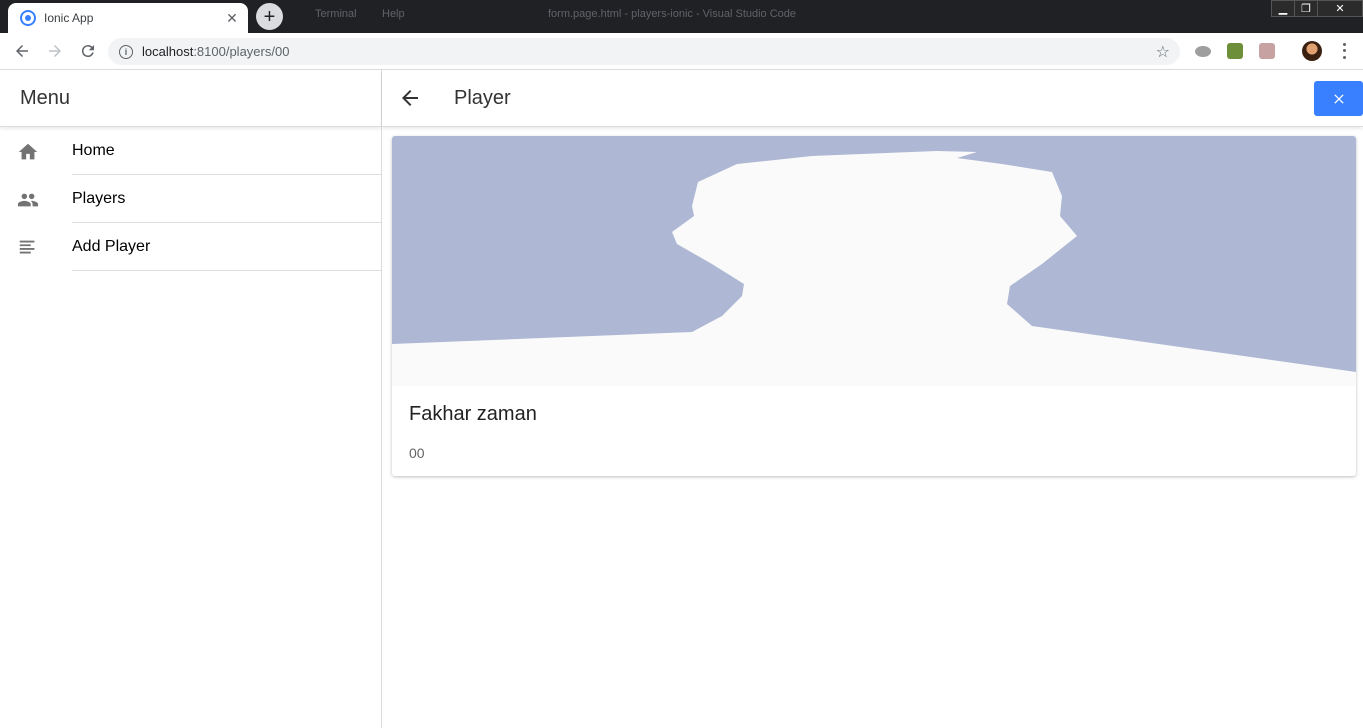  I want to click on player-number: 00, so click(417, 453).